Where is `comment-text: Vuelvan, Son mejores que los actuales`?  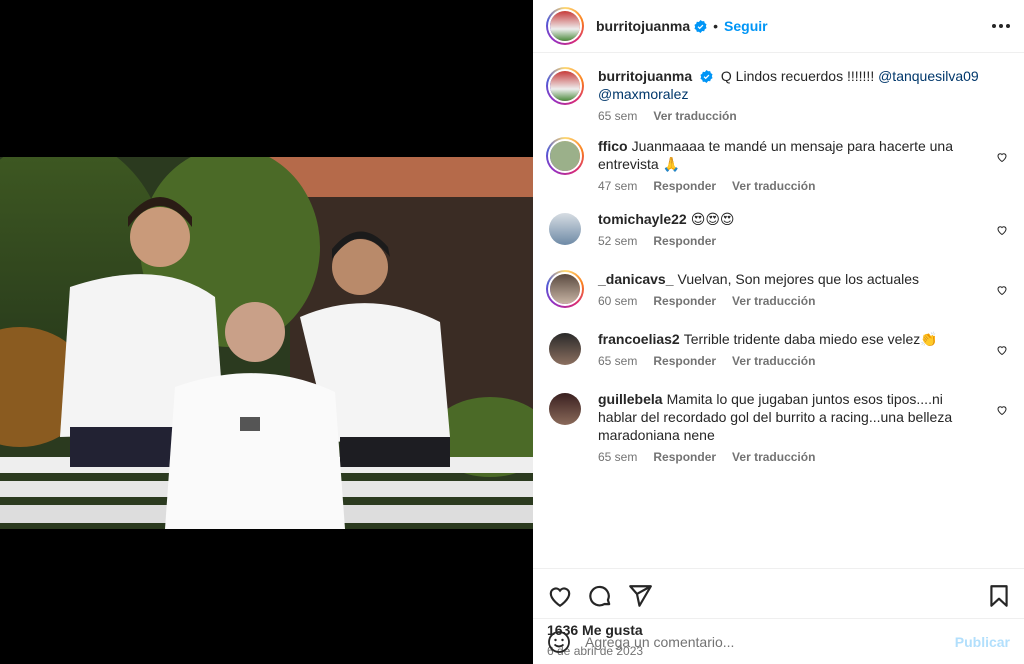 comment-text: Vuelvan, Son mejores que los actuales is located at coordinates (798, 279).